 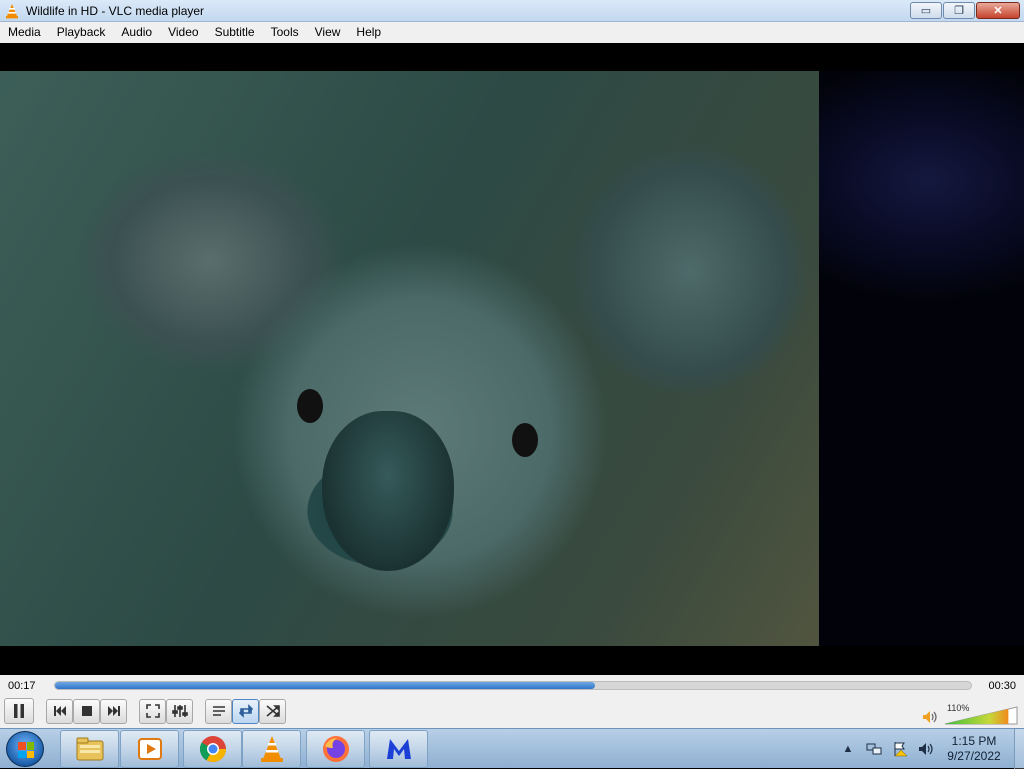 I want to click on action-center-flag-icon, so click(x=900, y=749).